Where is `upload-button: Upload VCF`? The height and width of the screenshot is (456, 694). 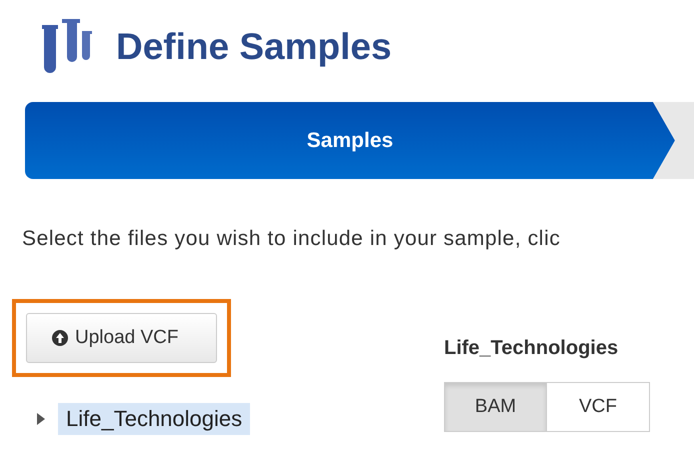
upload-button: Upload VCF is located at coordinates (121, 338).